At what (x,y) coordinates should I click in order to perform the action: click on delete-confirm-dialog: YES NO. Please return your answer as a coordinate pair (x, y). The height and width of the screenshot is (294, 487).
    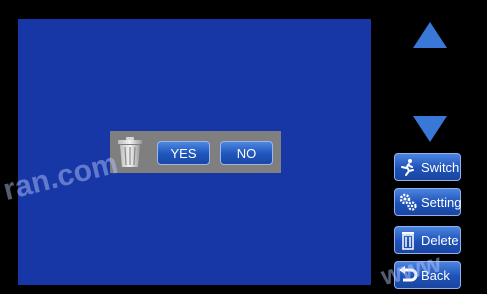
    Looking at the image, I should click on (195, 152).